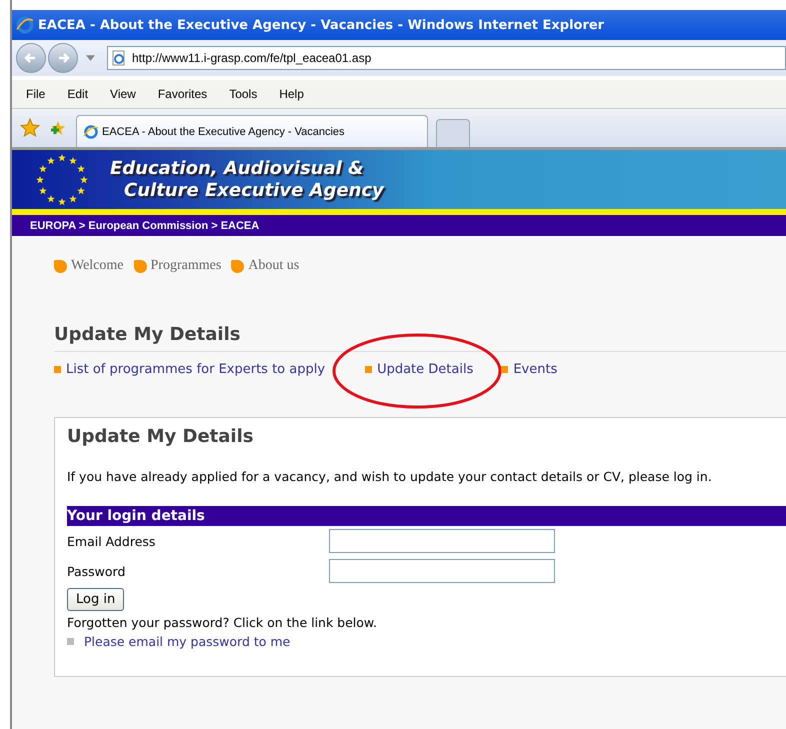  Describe the element at coordinates (31, 58) in the screenshot. I see `back-button` at that location.